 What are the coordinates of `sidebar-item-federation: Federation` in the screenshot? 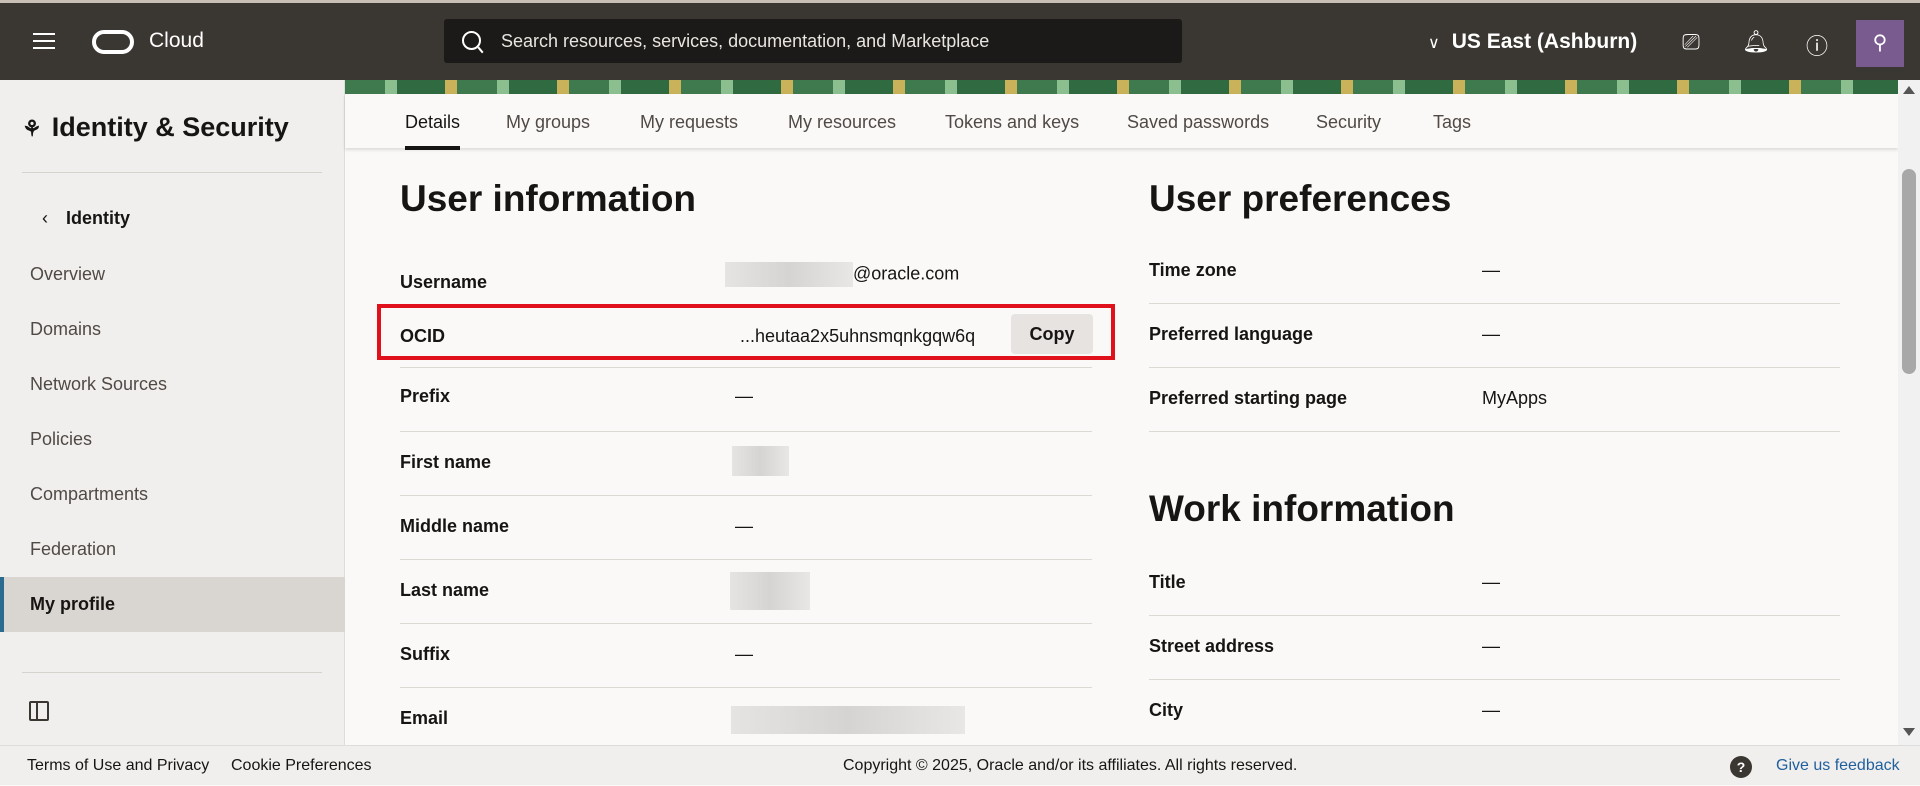 It's located at (172, 549).